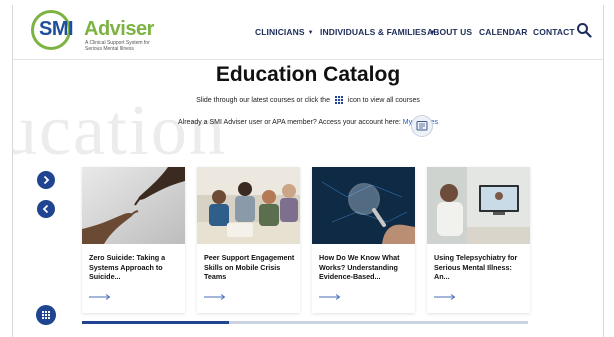  I want to click on nav-individuals-families: INDIVIDUALS & FAMILIES ▼, so click(378, 32).